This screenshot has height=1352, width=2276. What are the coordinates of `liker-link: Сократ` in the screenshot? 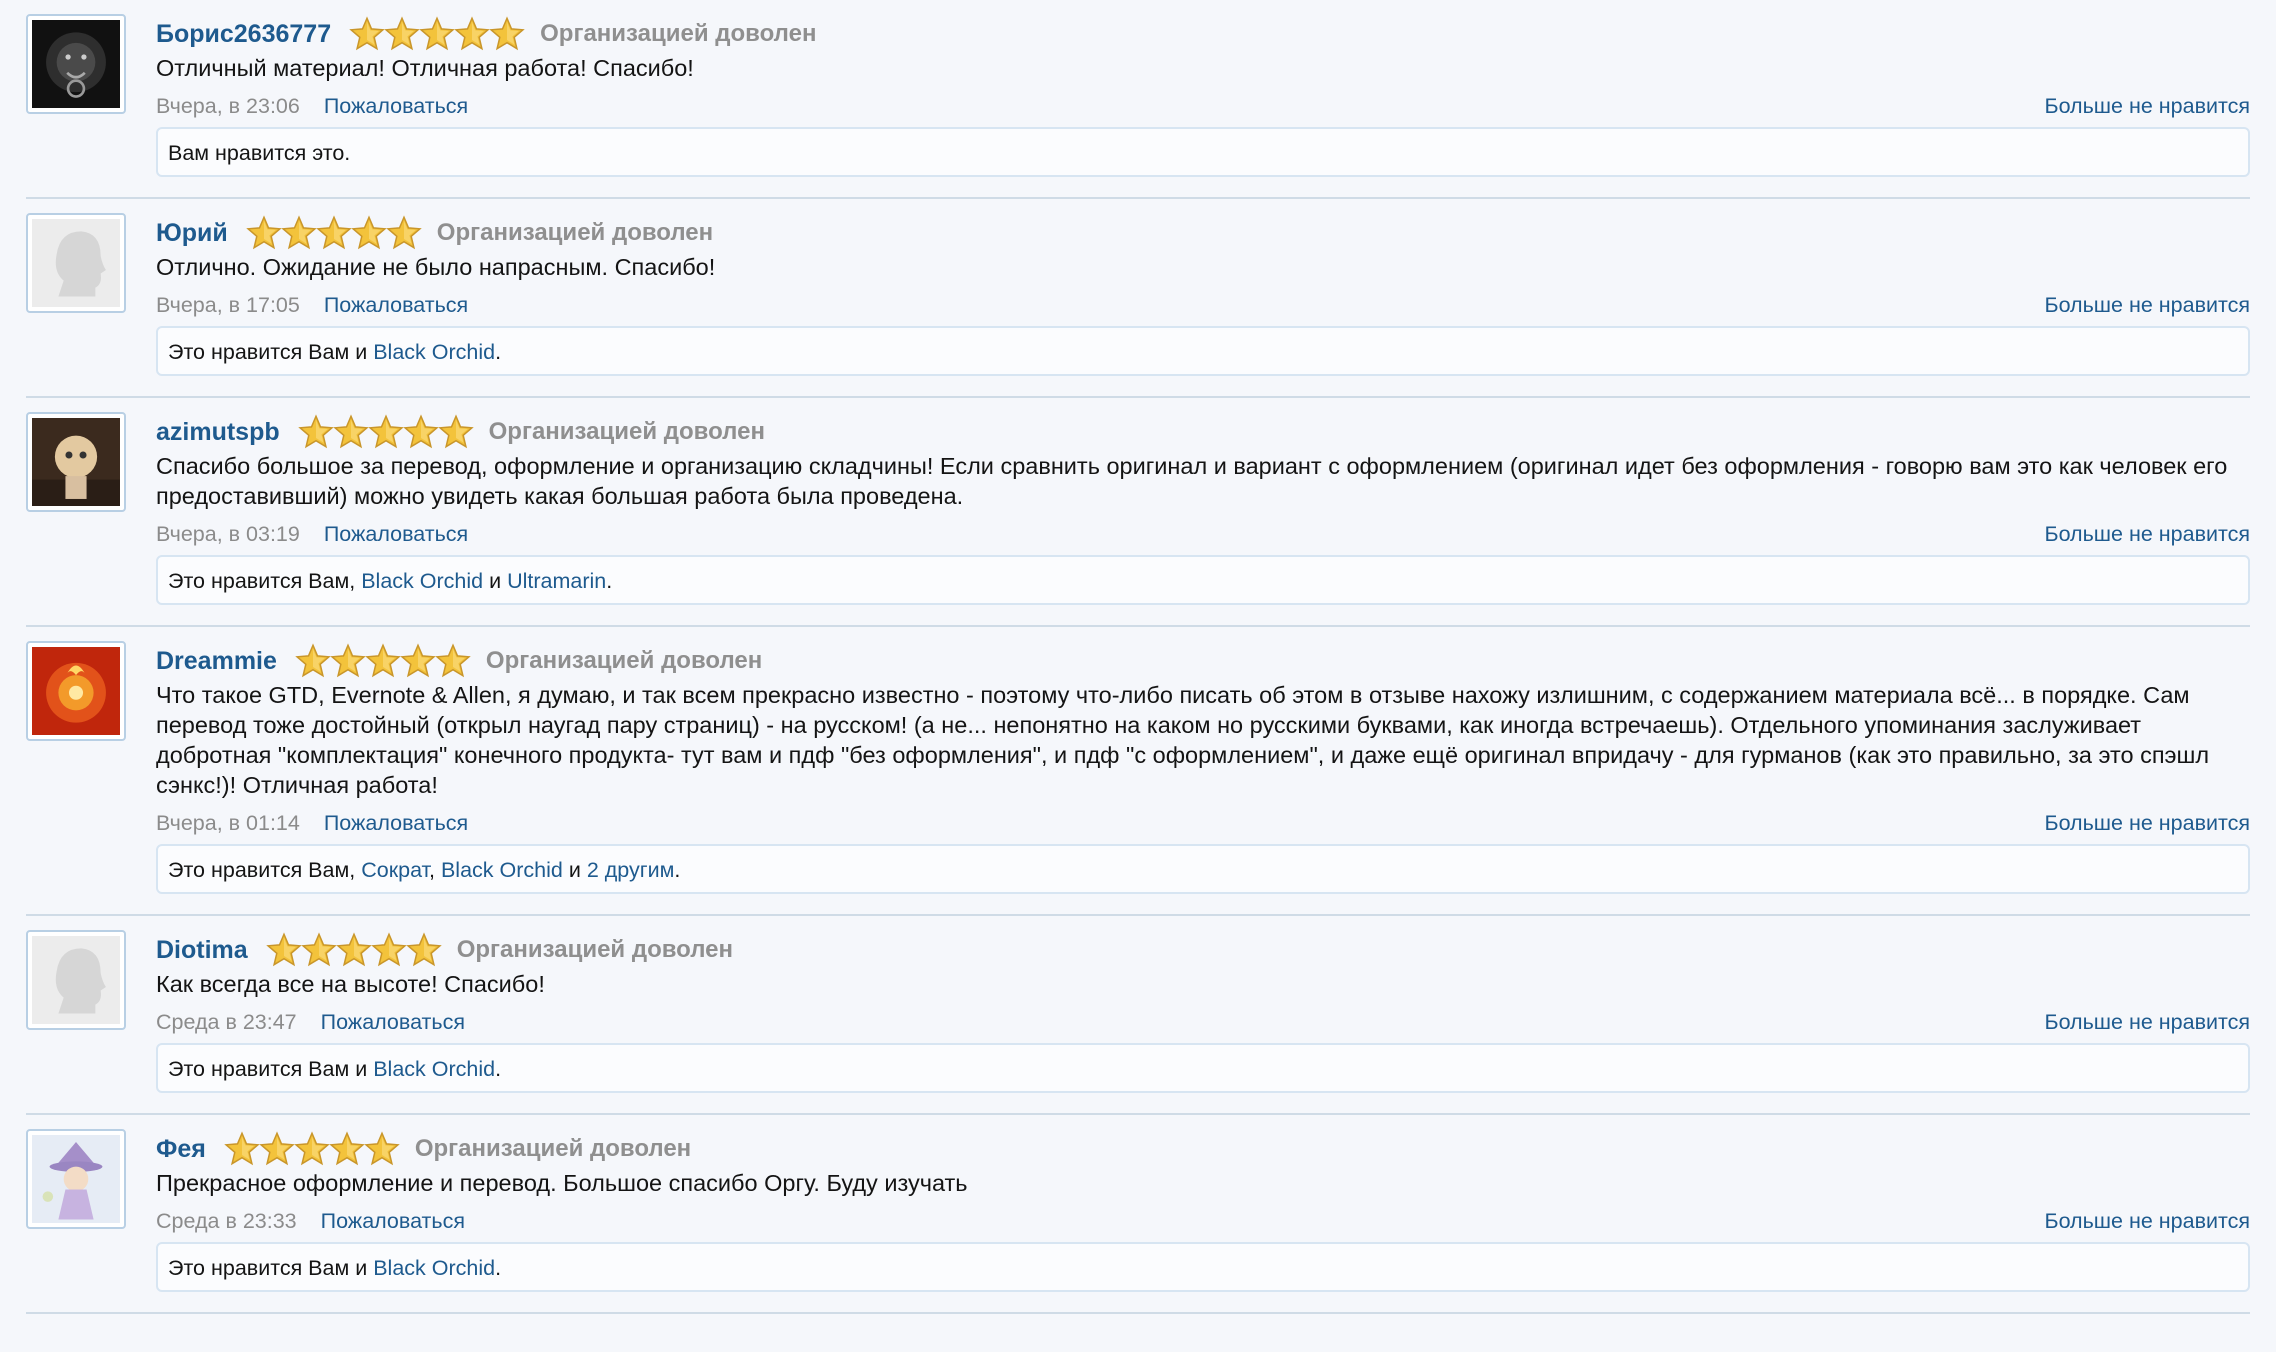 It's located at (395, 870).